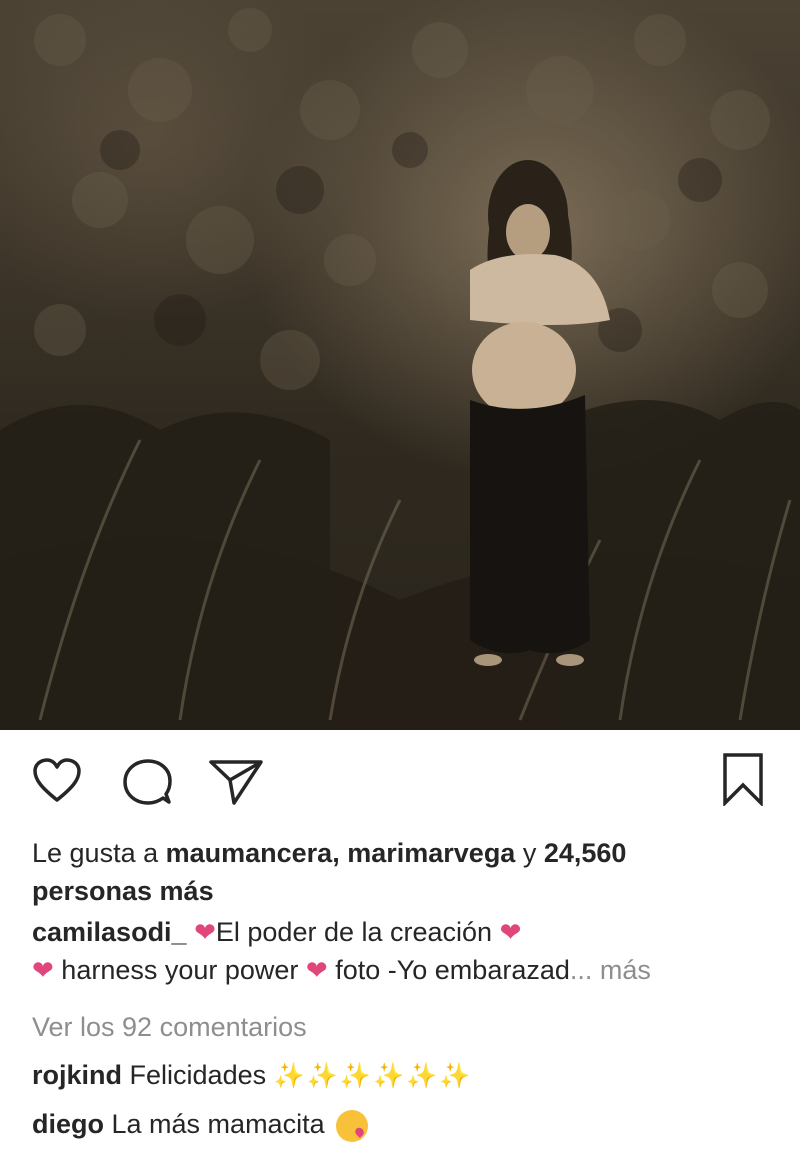  Describe the element at coordinates (402, 1124) in the screenshot. I see `comment-item: diego La más mamacita` at that location.